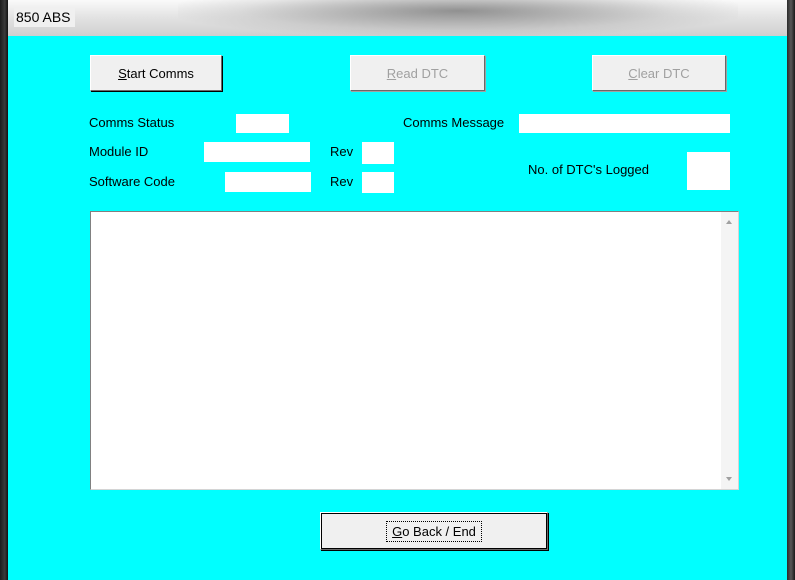 The image size is (795, 580). What do you see at coordinates (4, 290) in the screenshot?
I see `window-frame-left` at bounding box center [4, 290].